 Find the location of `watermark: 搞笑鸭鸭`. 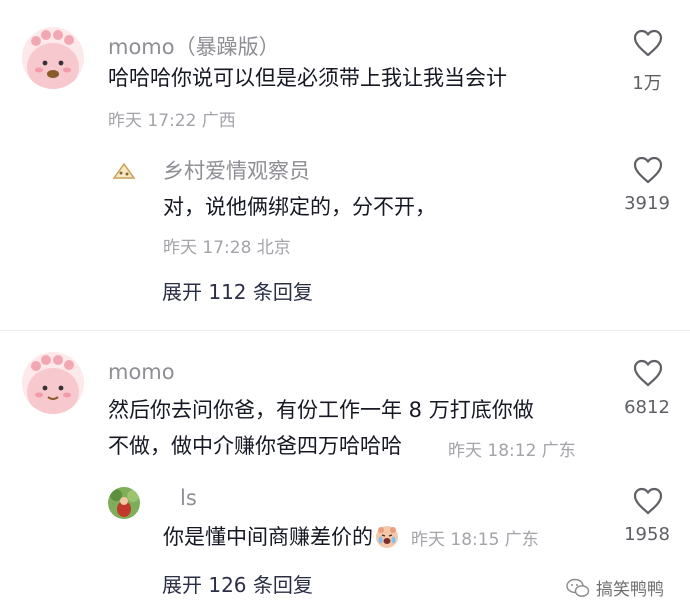

watermark: 搞笑鸭鸭 is located at coordinates (615, 587).